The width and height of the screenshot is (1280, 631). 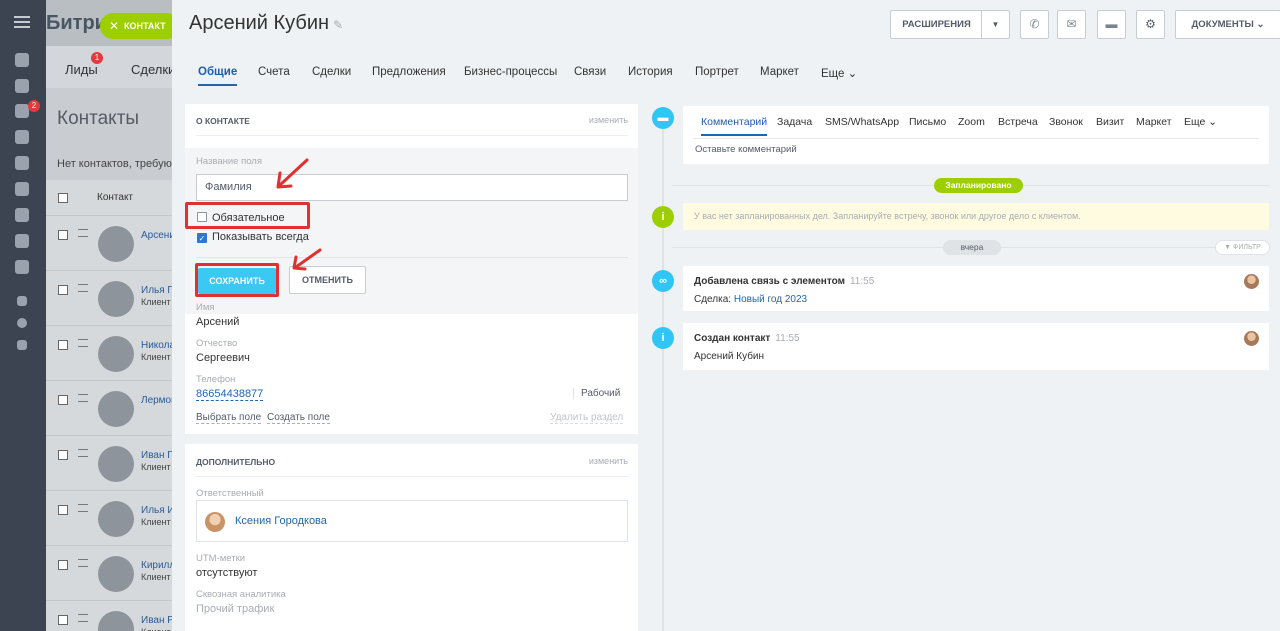 What do you see at coordinates (331, 72) in the screenshot?
I see `tab-deals: Сделки` at bounding box center [331, 72].